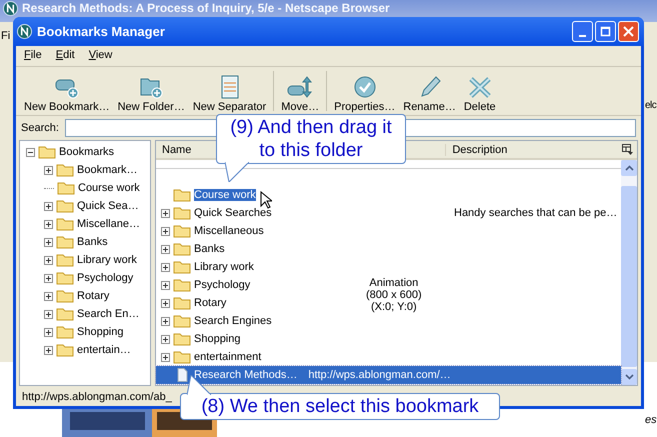 This screenshot has width=657, height=437. Describe the element at coordinates (629, 272) in the screenshot. I see `scrollbar` at that location.